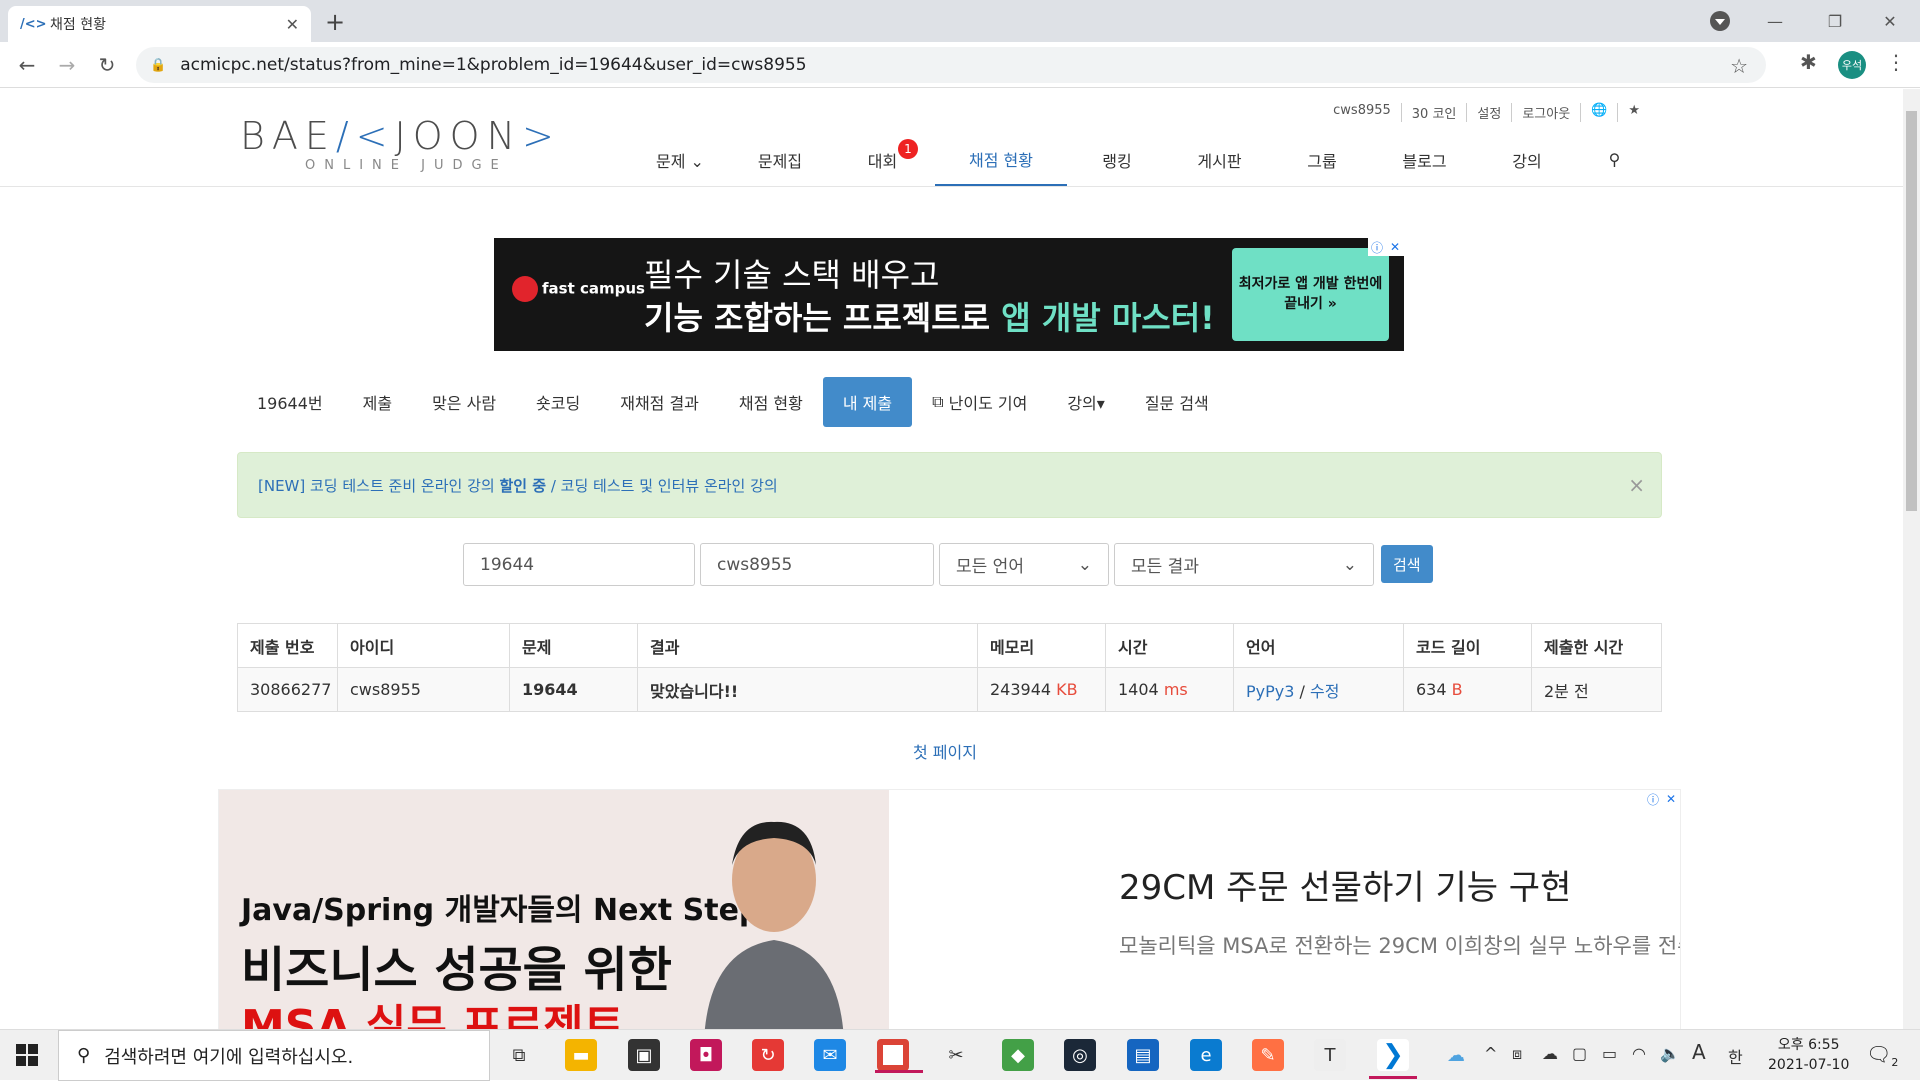 This screenshot has height=1081, width=1920. I want to click on subnav-difficulty: ⧉ 난이도 기여, so click(979, 402).